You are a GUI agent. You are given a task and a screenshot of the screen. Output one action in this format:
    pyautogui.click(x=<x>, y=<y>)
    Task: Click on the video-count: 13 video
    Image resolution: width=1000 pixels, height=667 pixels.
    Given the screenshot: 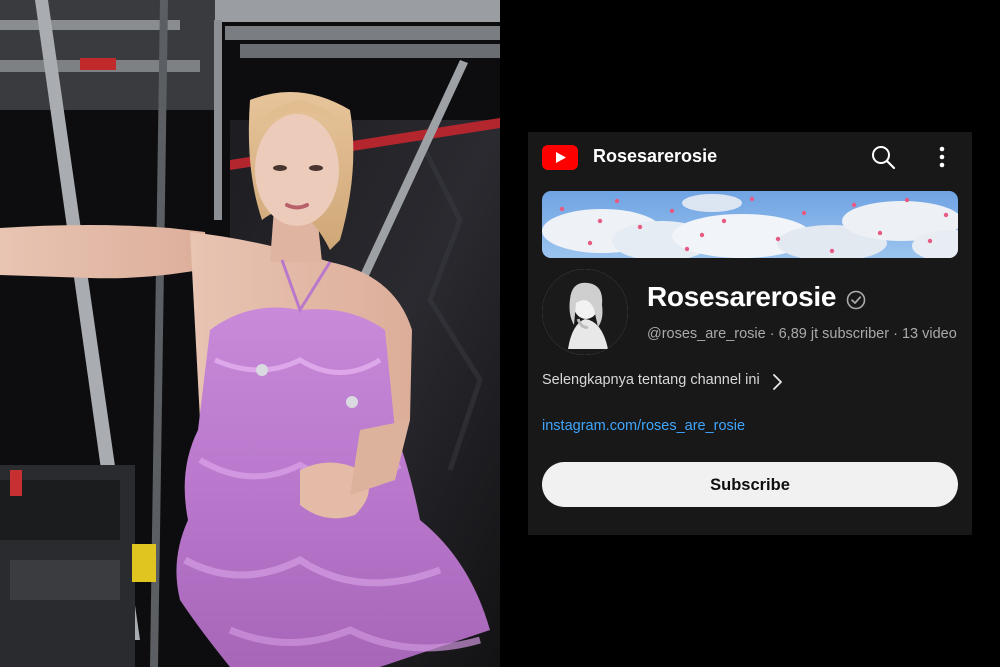 What is the action you would take?
    pyautogui.click(x=929, y=334)
    